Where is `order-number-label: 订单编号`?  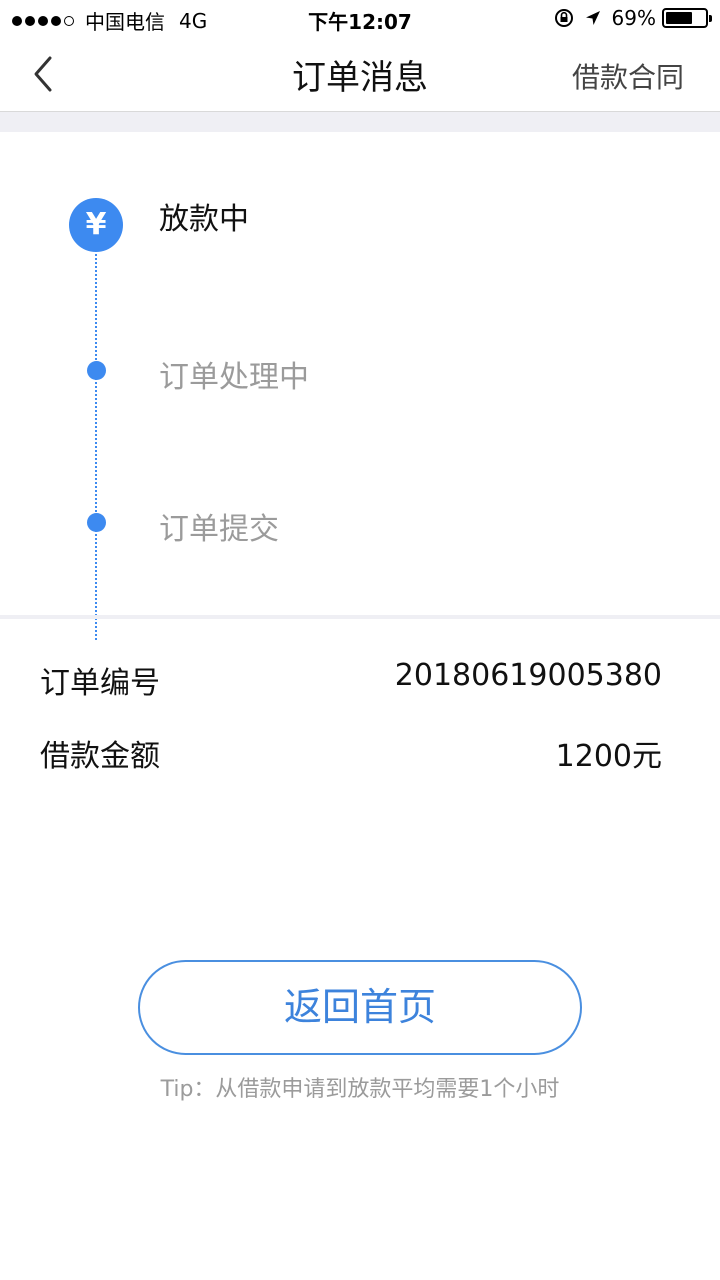 order-number-label: 订单编号 is located at coordinates (100, 683).